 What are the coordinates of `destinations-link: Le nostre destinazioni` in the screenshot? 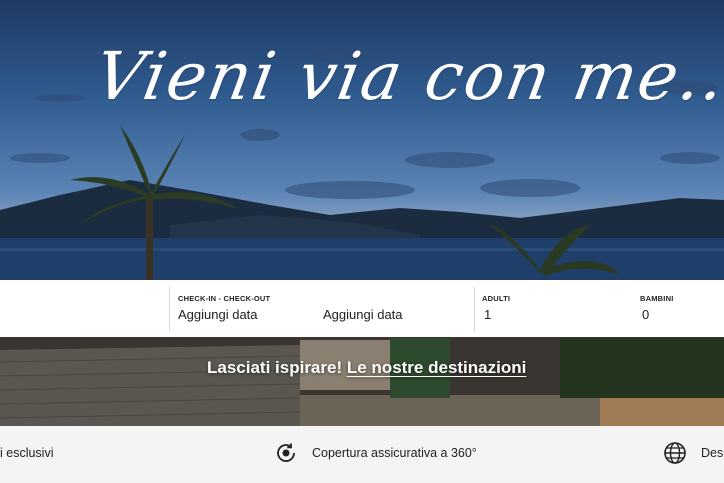 It's located at (436, 367).